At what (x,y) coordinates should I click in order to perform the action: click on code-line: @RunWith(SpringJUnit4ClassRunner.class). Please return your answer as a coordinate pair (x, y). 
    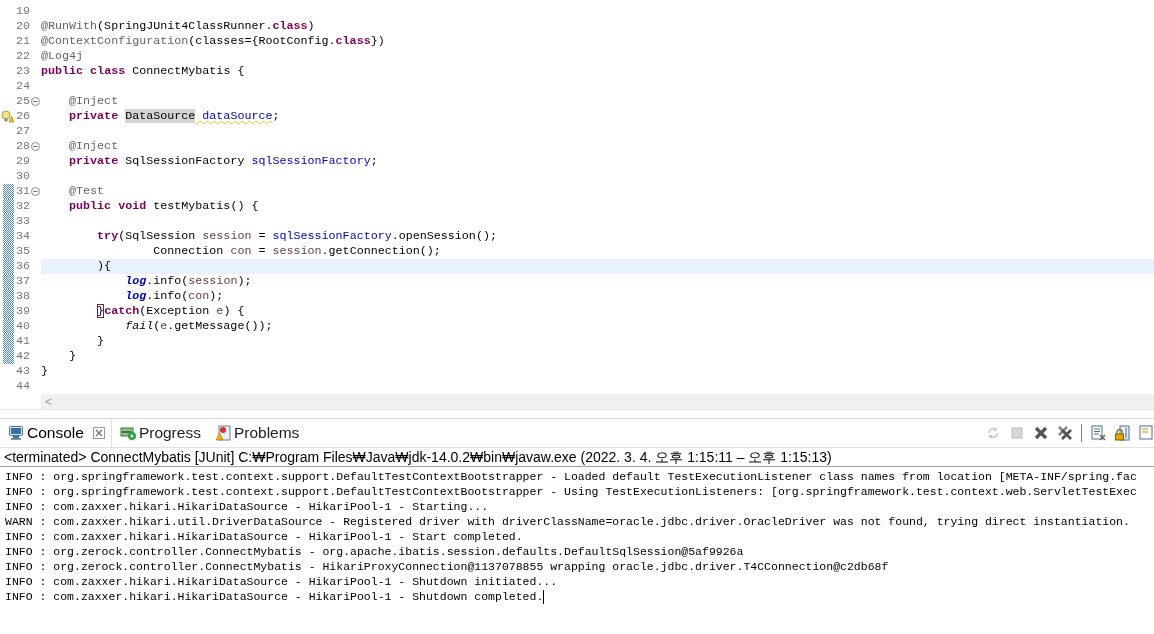
    Looking at the image, I should click on (178, 26).